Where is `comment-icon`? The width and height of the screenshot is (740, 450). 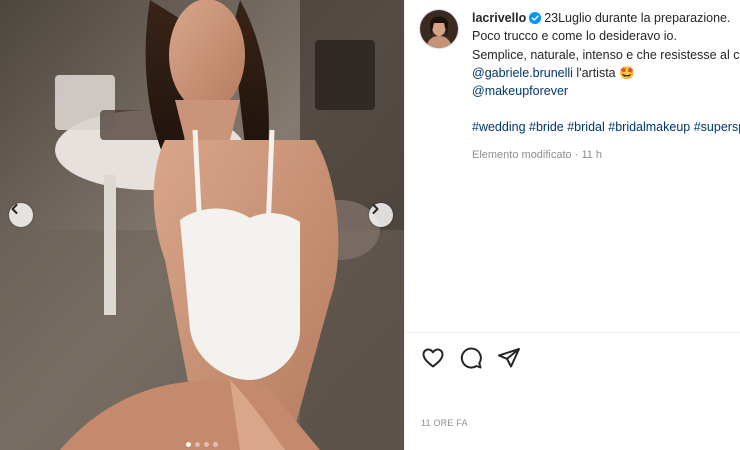
comment-icon is located at coordinates (471, 358).